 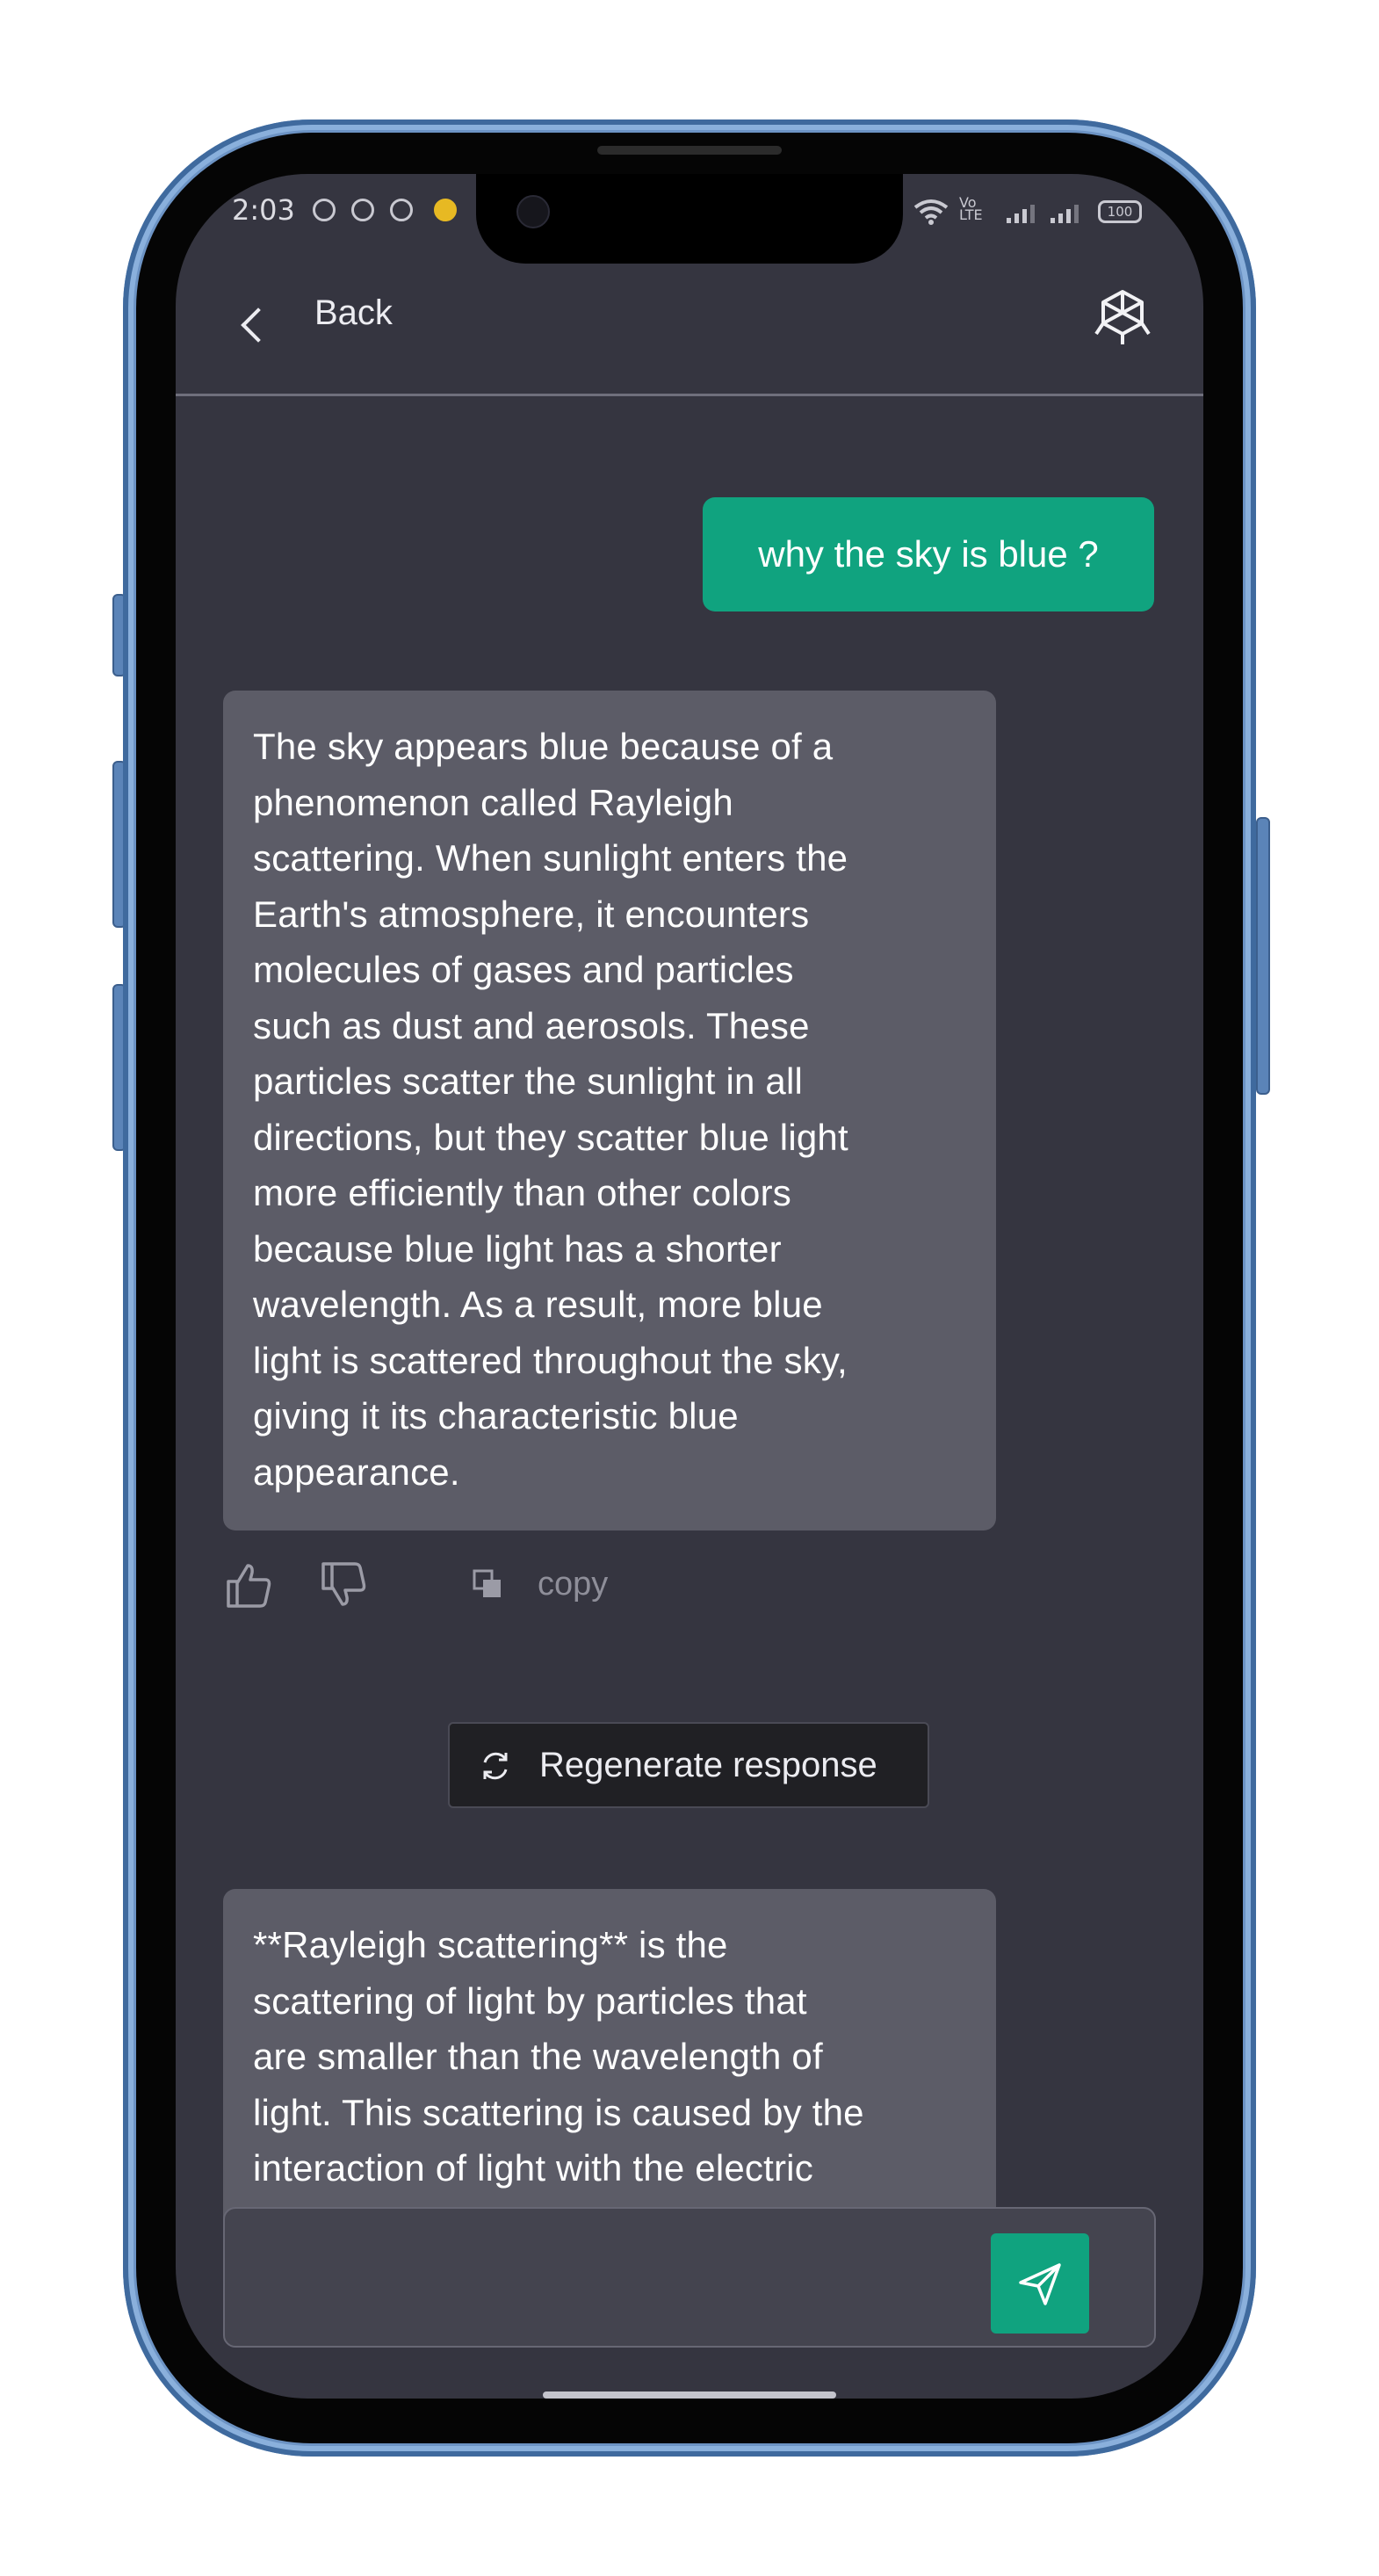 What do you see at coordinates (362, 210) in the screenshot?
I see `b-app-icon` at bounding box center [362, 210].